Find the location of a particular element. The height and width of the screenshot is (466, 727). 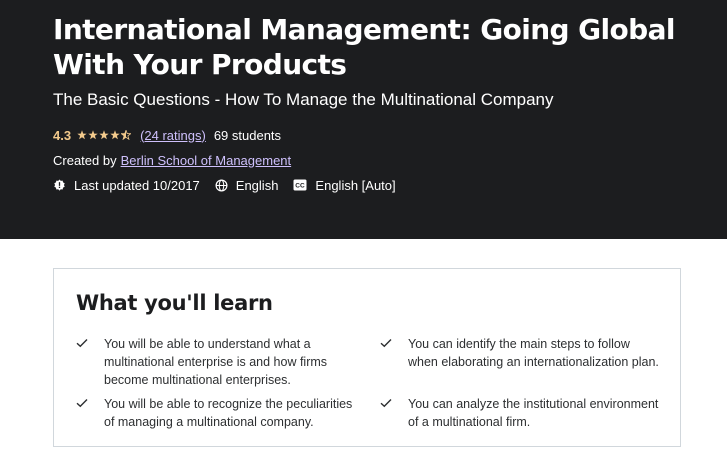

rating-row: 4.3 (24 ratings) 69 students is located at coordinates (167, 135).